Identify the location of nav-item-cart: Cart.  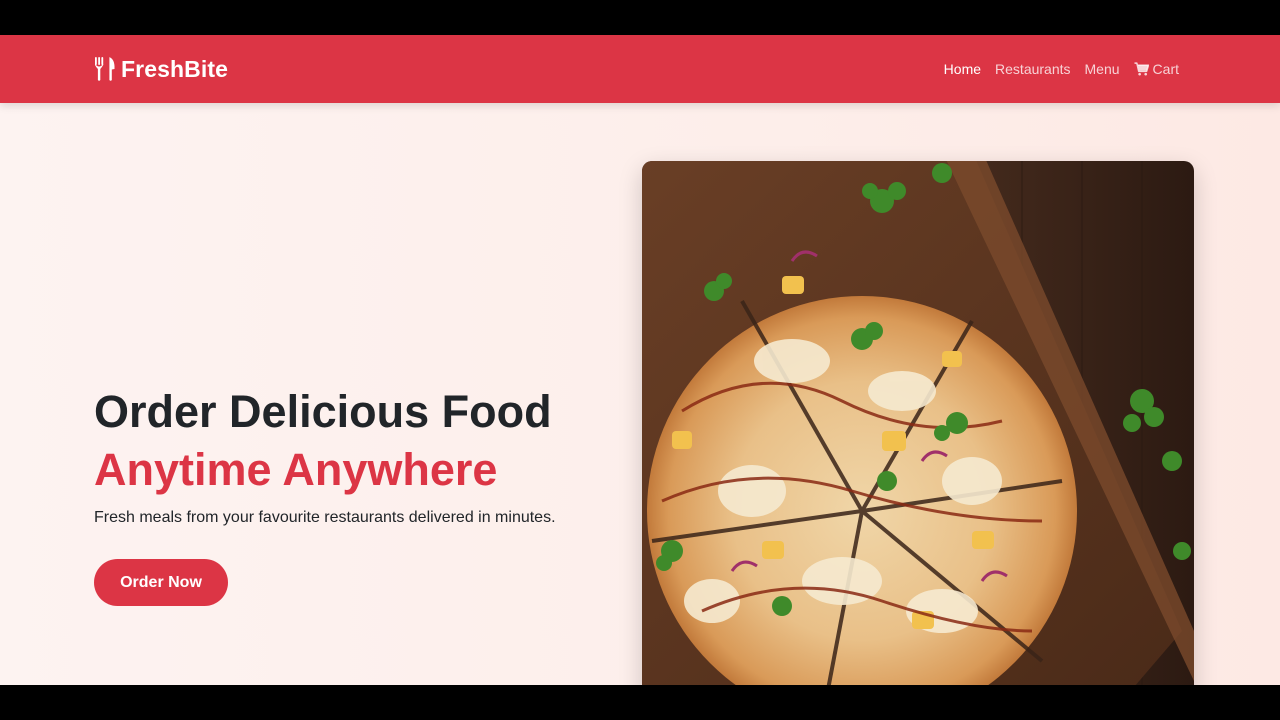
(1156, 69).